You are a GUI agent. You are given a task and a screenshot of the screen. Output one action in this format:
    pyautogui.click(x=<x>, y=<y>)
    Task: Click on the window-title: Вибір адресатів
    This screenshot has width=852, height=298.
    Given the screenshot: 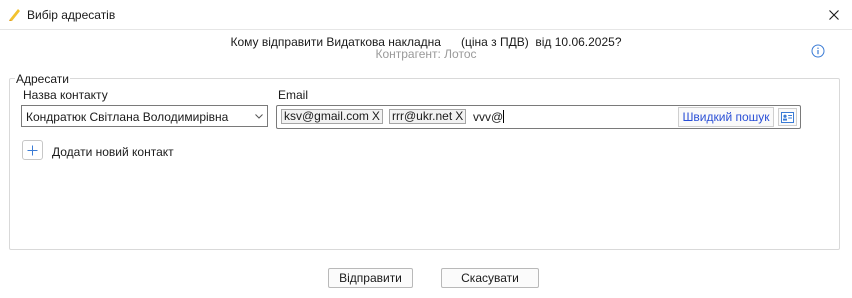 What is the action you would take?
    pyautogui.click(x=71, y=15)
    